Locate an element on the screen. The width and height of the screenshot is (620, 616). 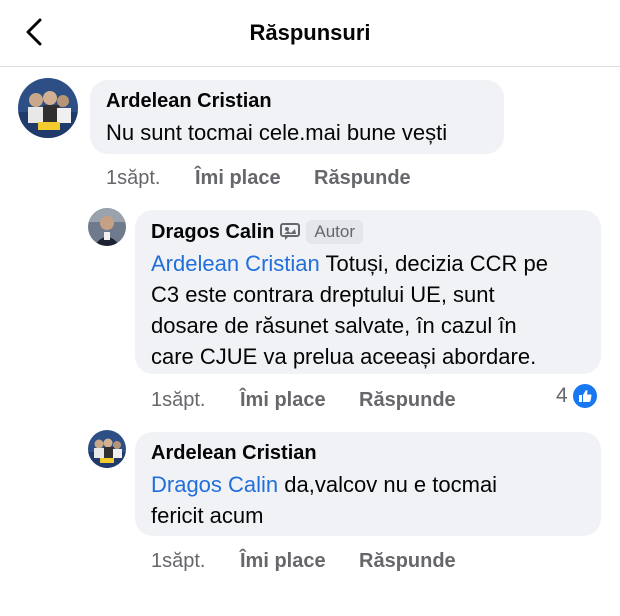
mention-link: Dragos Calin is located at coordinates (214, 484).